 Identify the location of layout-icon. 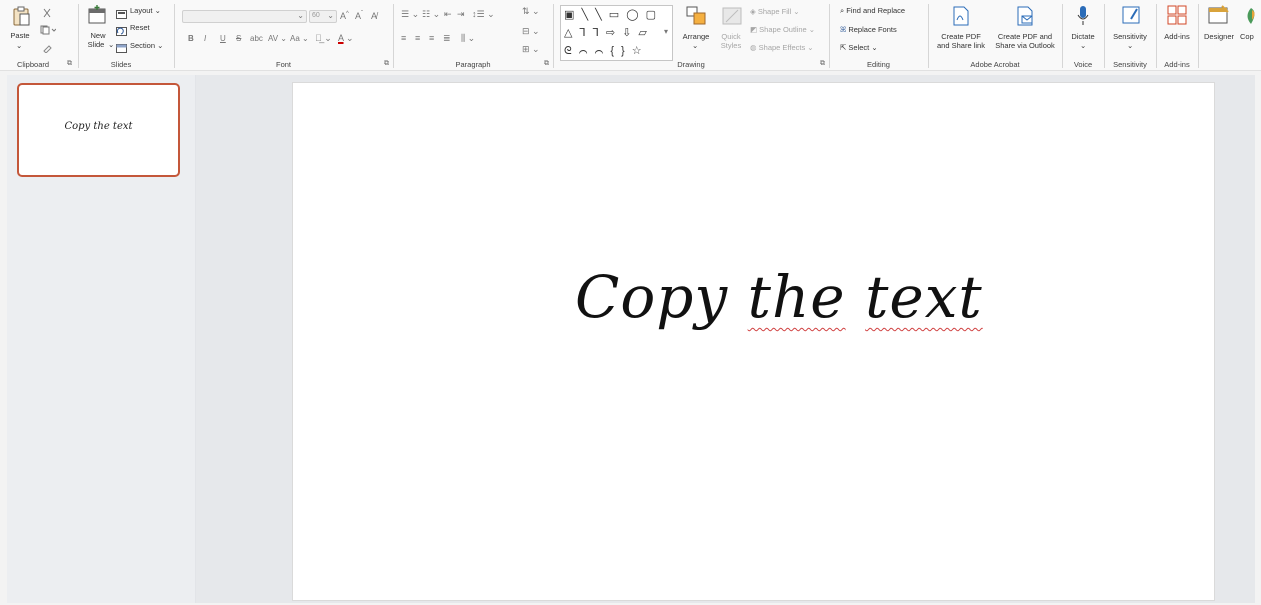
(121, 15).